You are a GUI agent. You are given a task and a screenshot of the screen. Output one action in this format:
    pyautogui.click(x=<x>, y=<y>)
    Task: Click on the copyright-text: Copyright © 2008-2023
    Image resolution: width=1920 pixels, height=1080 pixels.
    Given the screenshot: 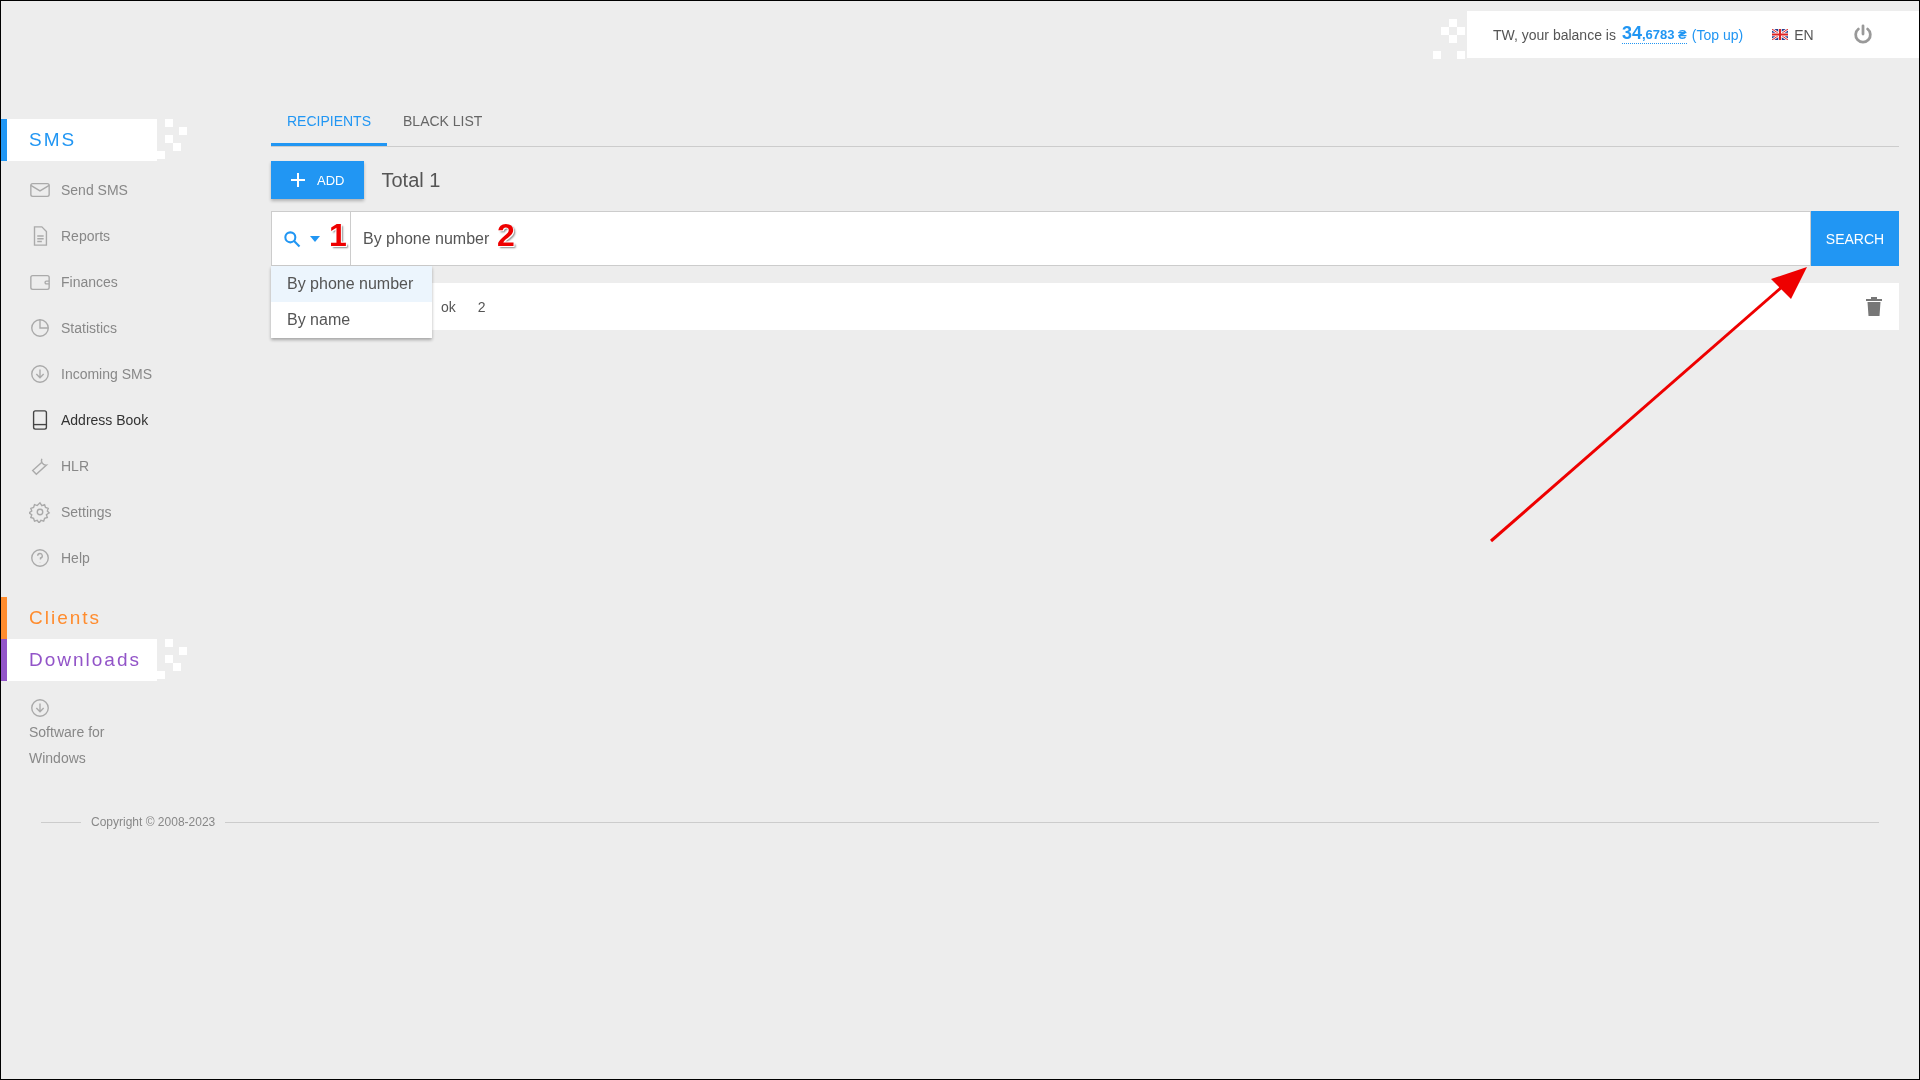 What is the action you would take?
    pyautogui.click(x=153, y=822)
    